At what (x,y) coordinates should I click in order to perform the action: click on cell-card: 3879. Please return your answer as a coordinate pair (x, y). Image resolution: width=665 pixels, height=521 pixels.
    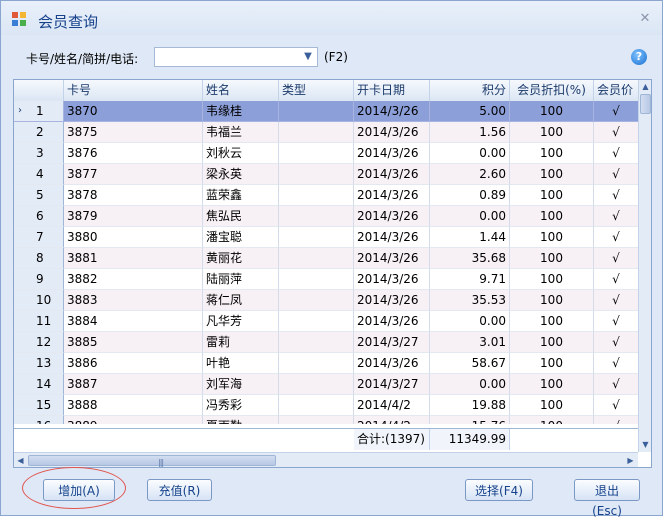
    Looking at the image, I should click on (133, 216).